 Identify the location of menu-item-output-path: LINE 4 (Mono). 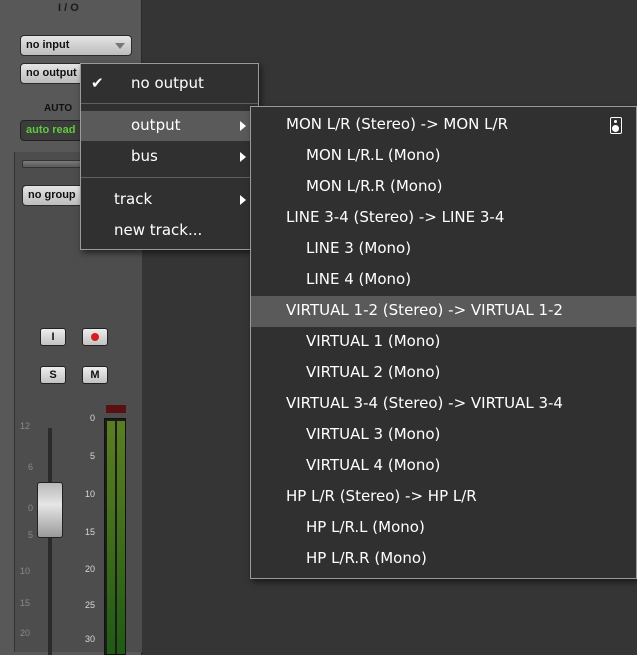
(443, 280).